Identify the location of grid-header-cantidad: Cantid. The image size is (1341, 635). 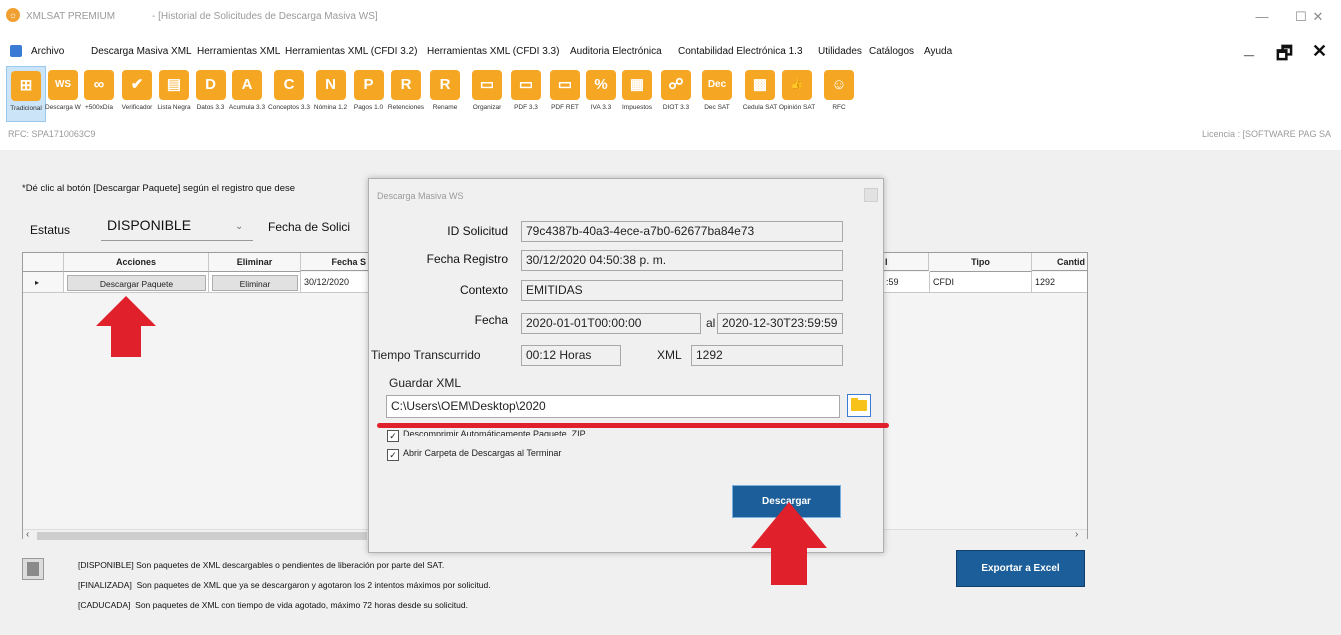
(1059, 262).